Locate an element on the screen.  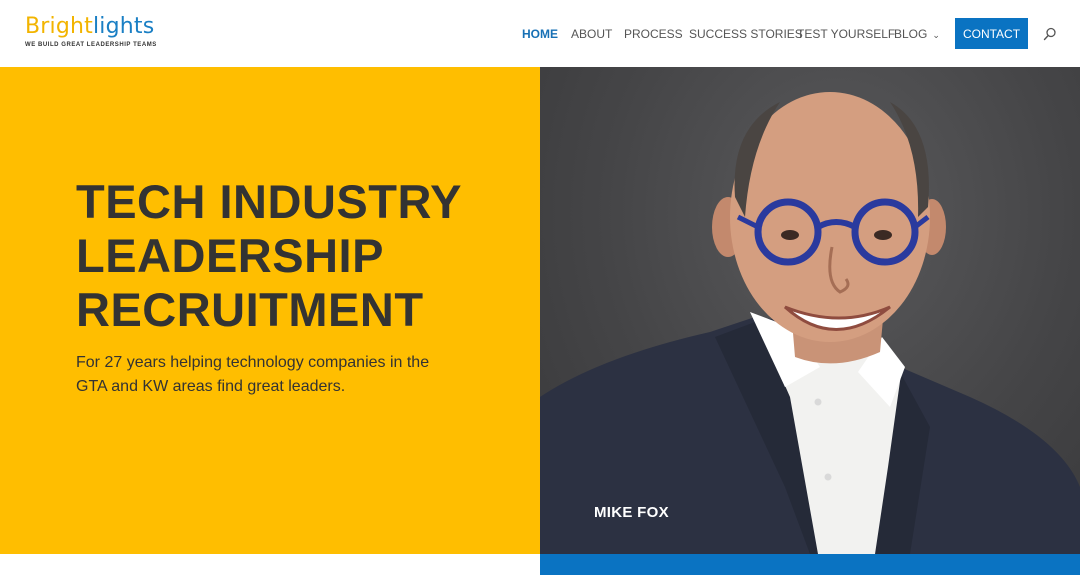
nav-item-blog-label: BLOG is located at coordinates (911, 34).